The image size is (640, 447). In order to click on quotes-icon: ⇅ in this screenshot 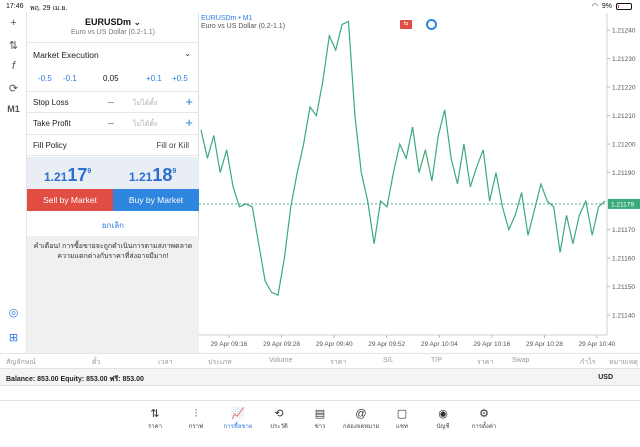, I will do `click(155, 414)`.